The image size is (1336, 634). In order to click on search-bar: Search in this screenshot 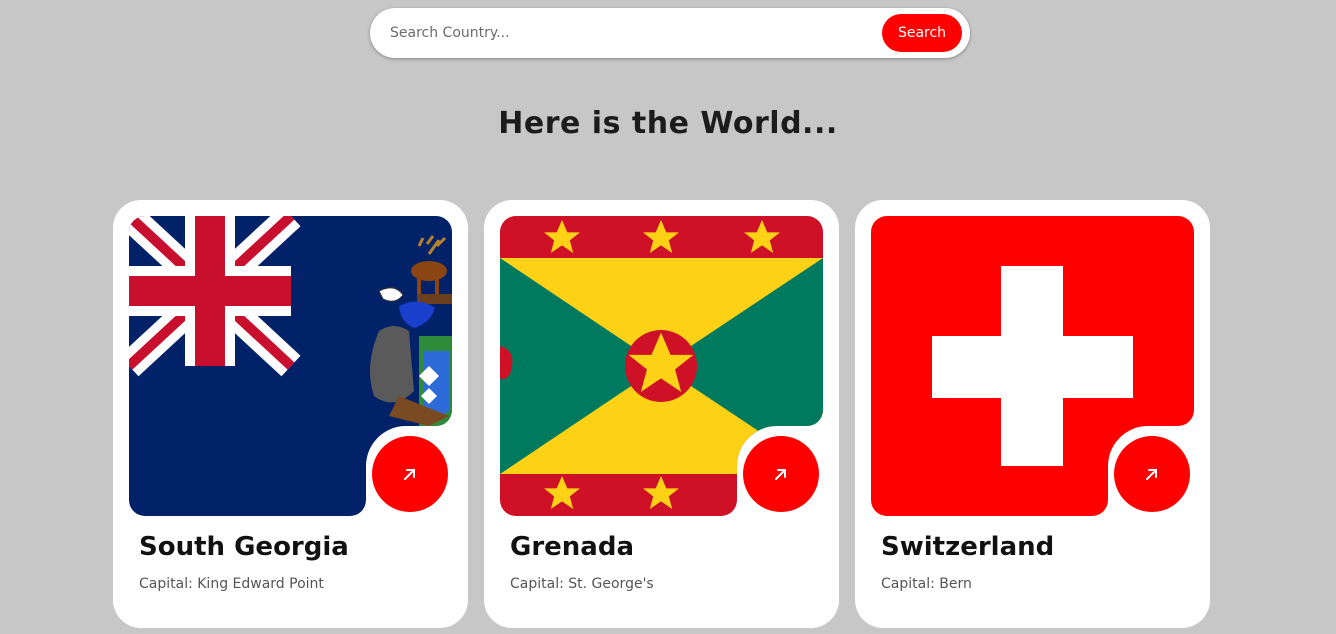, I will do `click(670, 33)`.